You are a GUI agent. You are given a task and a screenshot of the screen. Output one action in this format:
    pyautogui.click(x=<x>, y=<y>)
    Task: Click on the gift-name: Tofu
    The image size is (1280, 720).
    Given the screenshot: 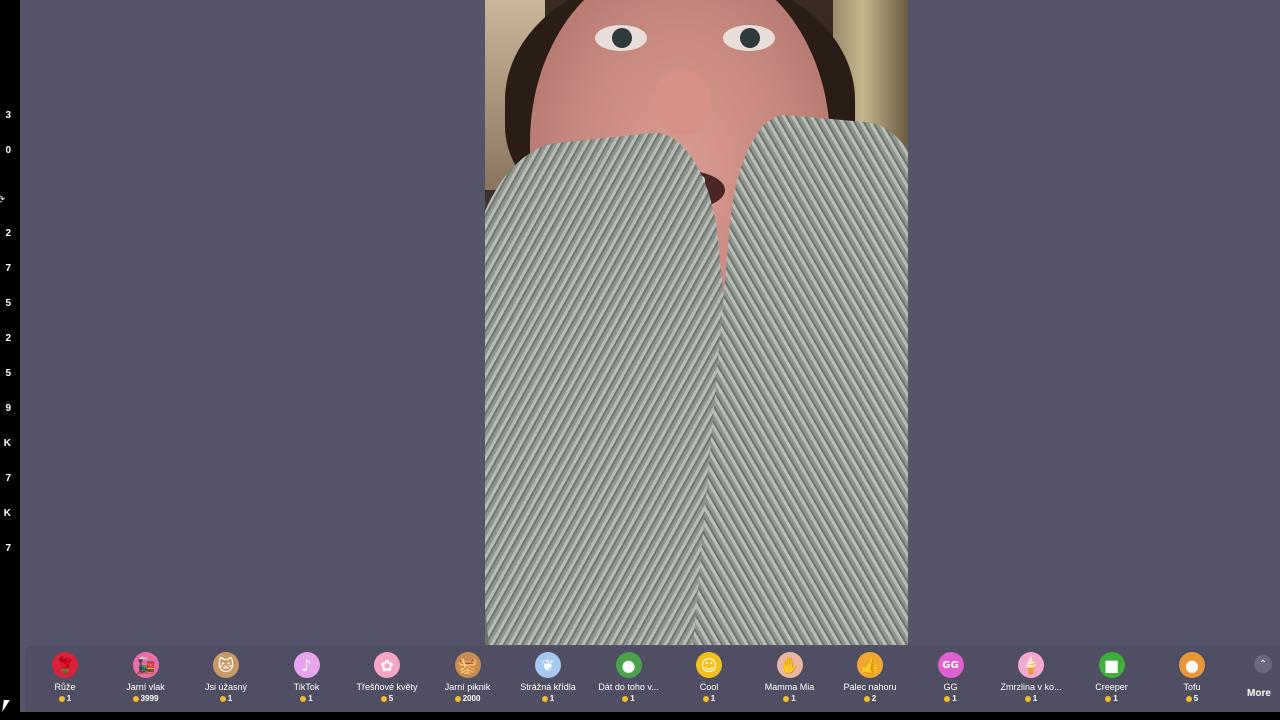 What is the action you would take?
    pyautogui.click(x=1192, y=687)
    